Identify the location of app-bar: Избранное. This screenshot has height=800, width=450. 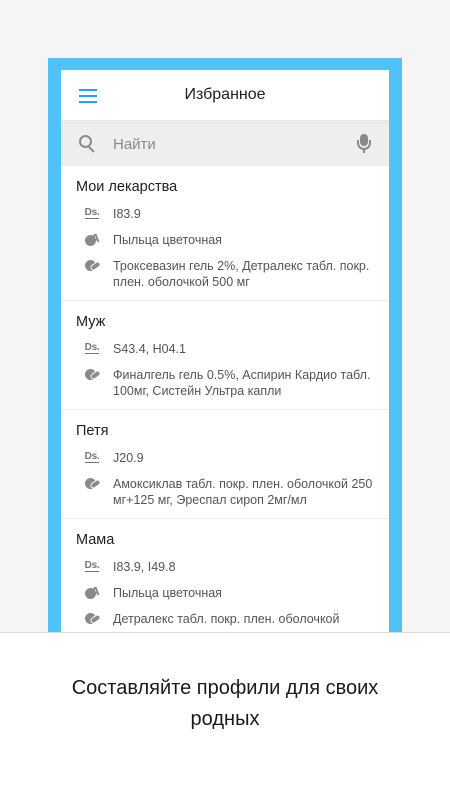
(225, 95).